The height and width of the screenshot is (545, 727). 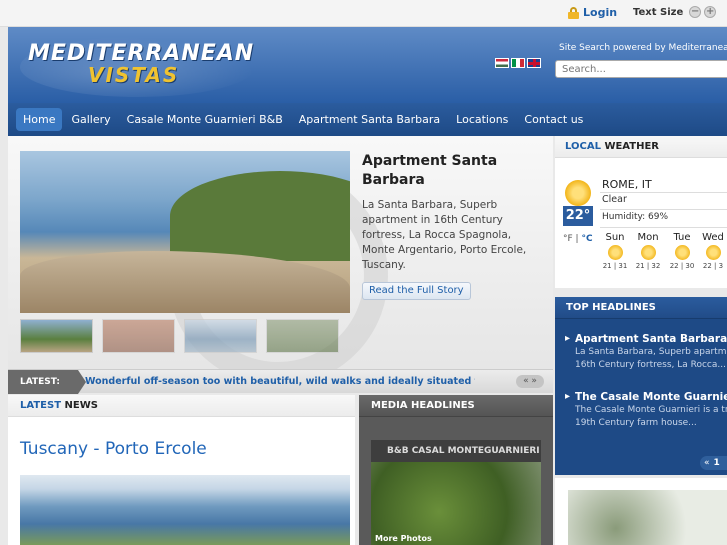 What do you see at coordinates (389, 405) in the screenshot?
I see `section-header-highlight: MEDIA` at bounding box center [389, 405].